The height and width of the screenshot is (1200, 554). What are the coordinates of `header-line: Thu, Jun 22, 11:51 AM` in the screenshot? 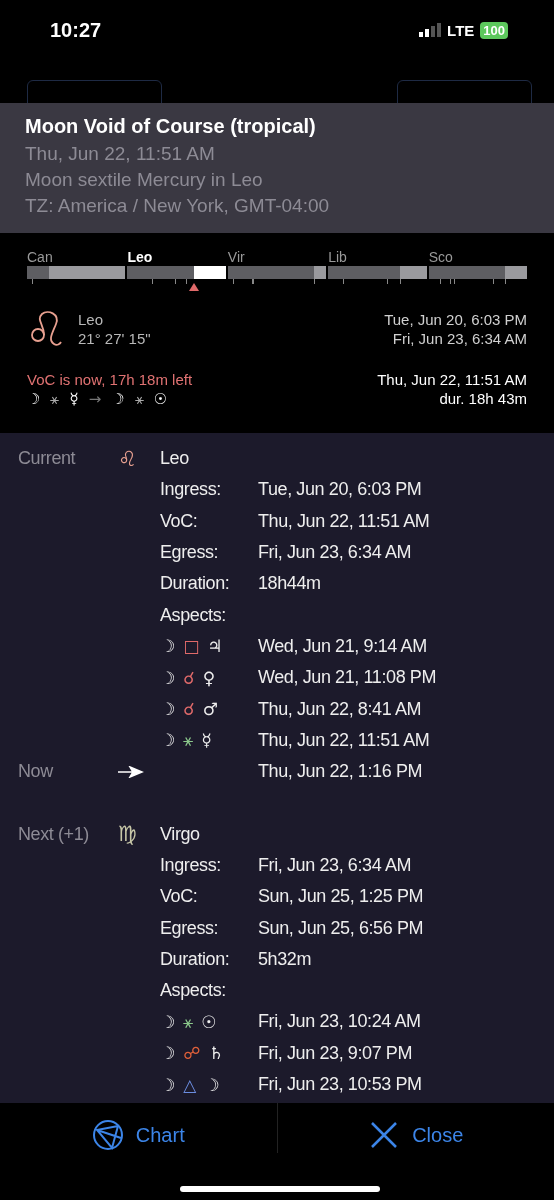 It's located at (120, 154).